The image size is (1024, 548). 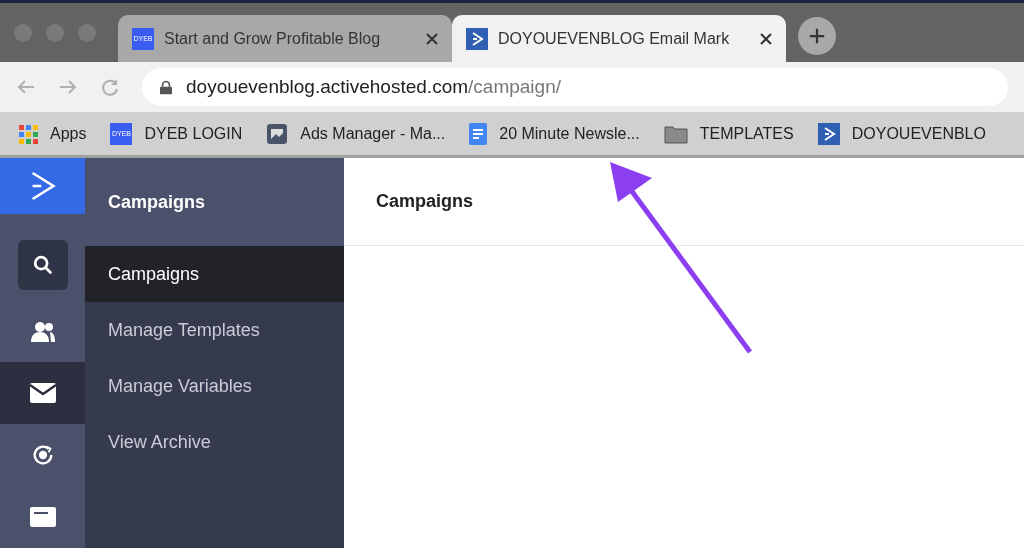 I want to click on page-title: Campaigns, so click(x=425, y=201).